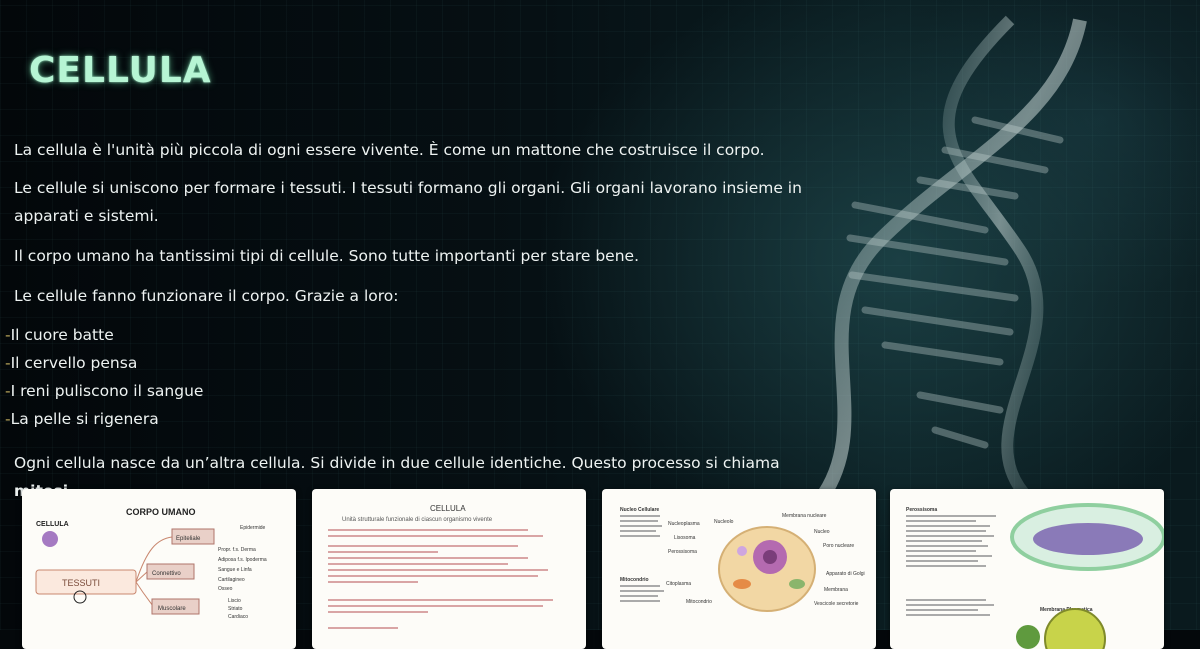 The width and height of the screenshot is (1200, 649). I want to click on vacuole, so click(1088, 539).